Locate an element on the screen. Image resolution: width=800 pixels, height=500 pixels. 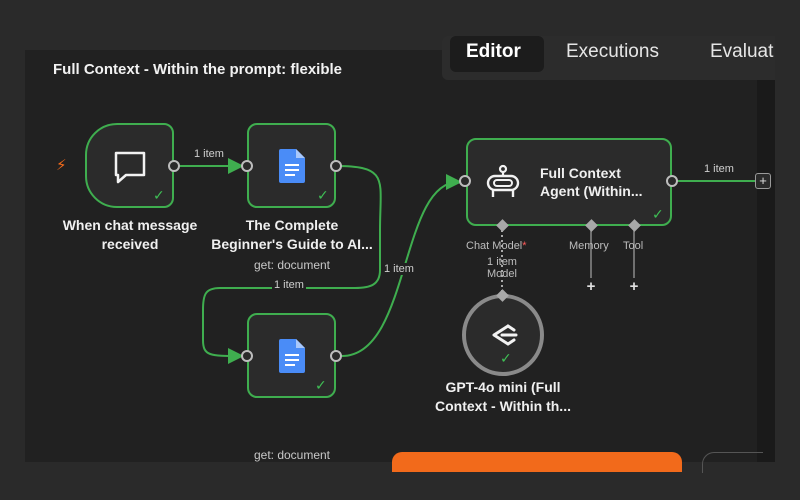
doc1-output-port is located at coordinates (336, 166).